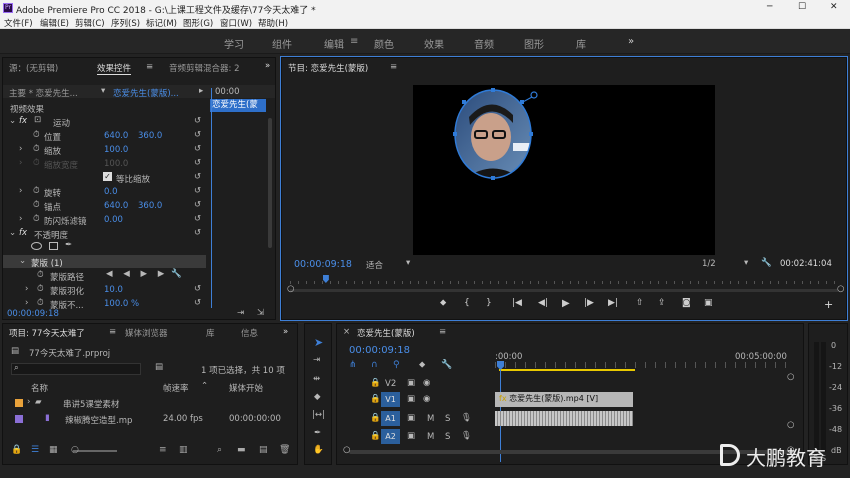 Image resolution: width=850 pixels, height=478 pixels. Describe the element at coordinates (517, 303) in the screenshot. I see `go-to-in-icon: |◀` at that location.